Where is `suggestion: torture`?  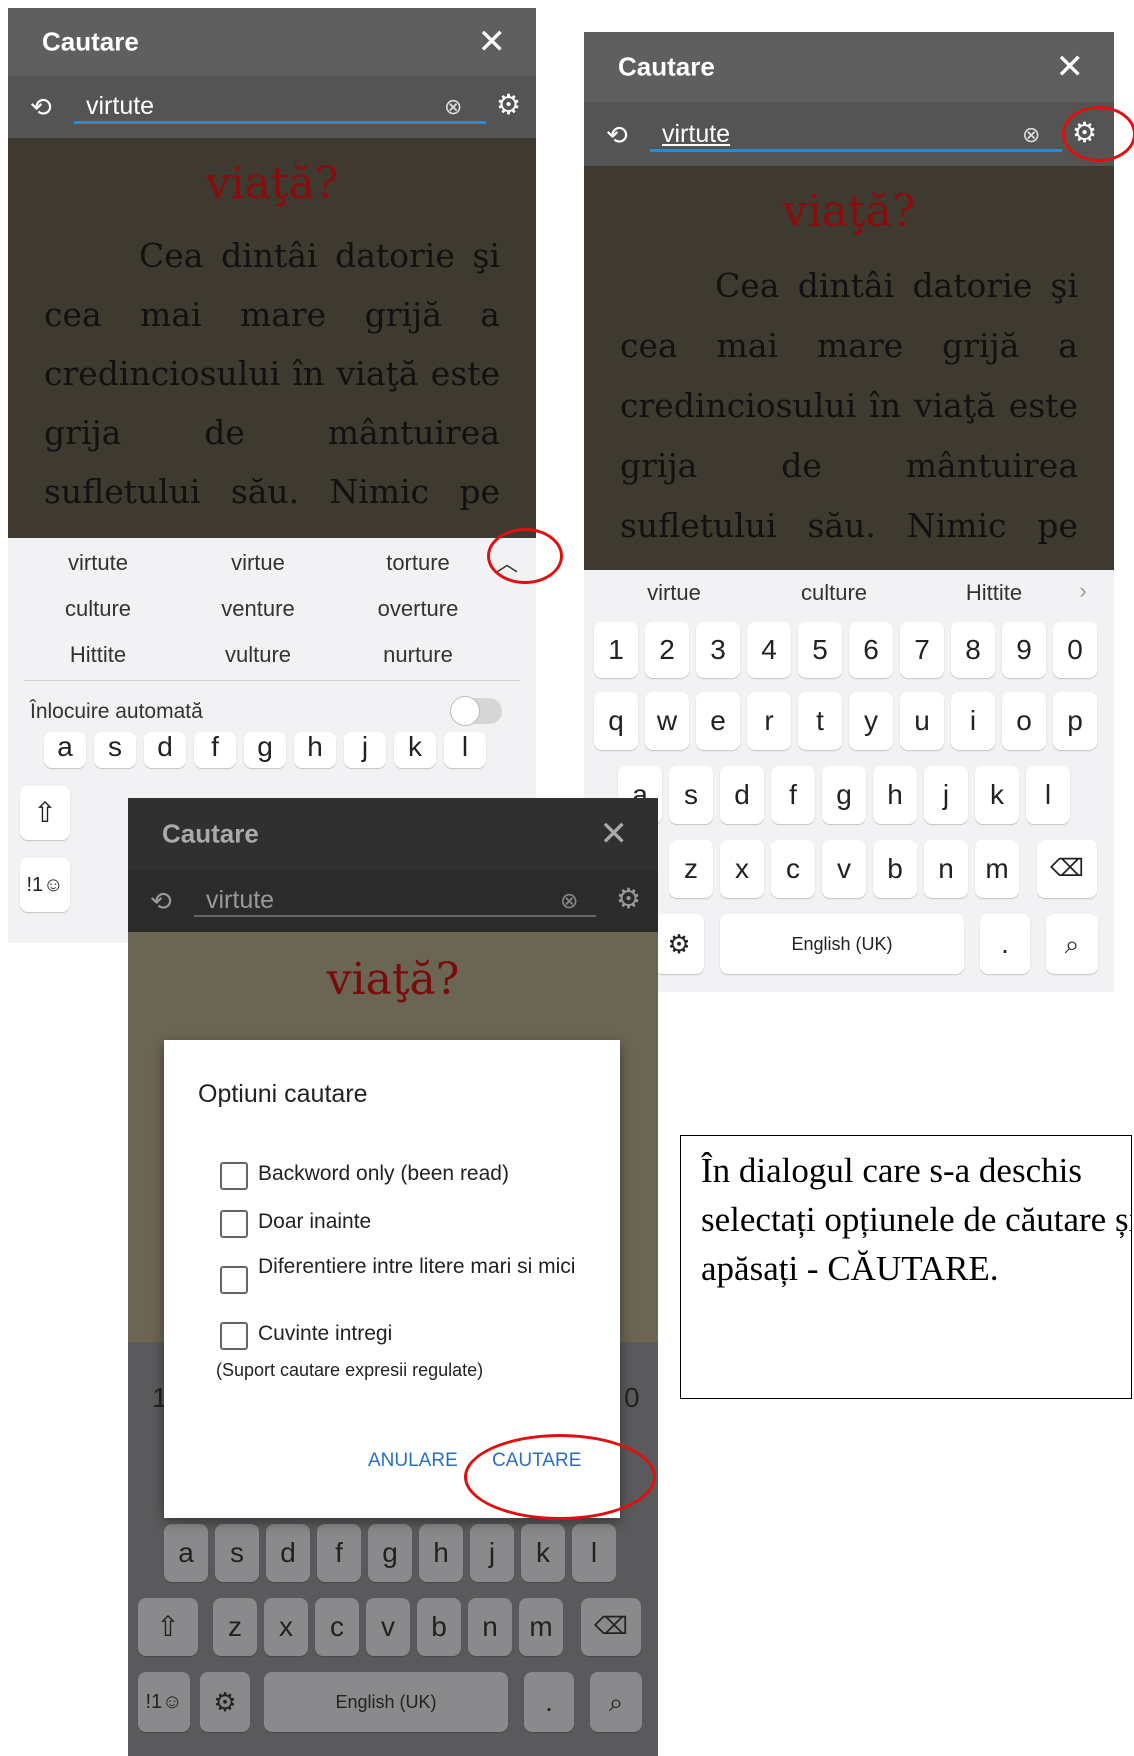 suggestion: torture is located at coordinates (418, 563).